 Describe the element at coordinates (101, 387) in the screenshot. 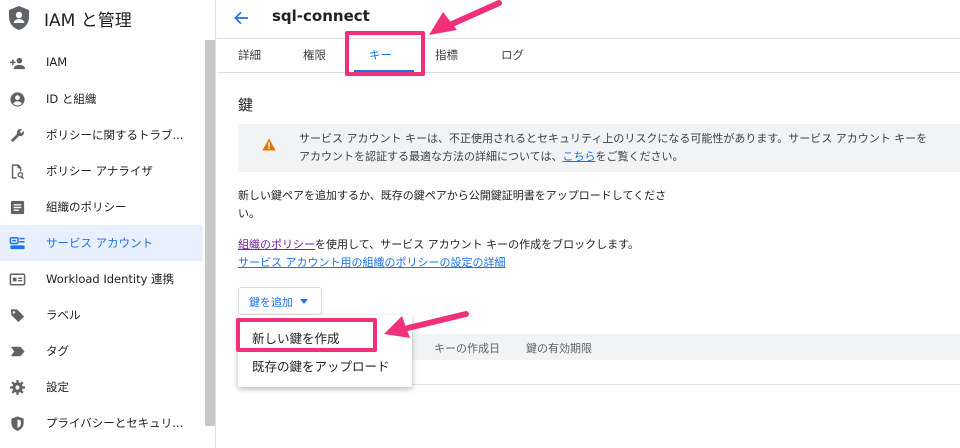

I see `sidebar-item-settings: 設定` at that location.